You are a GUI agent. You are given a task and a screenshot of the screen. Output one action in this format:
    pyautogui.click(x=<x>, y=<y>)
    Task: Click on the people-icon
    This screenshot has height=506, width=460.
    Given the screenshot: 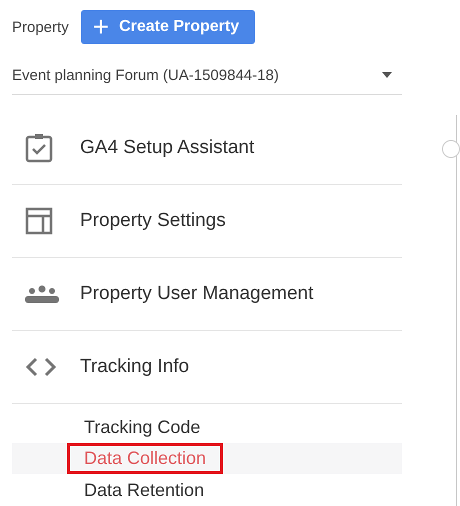 What is the action you would take?
    pyautogui.click(x=42, y=294)
    